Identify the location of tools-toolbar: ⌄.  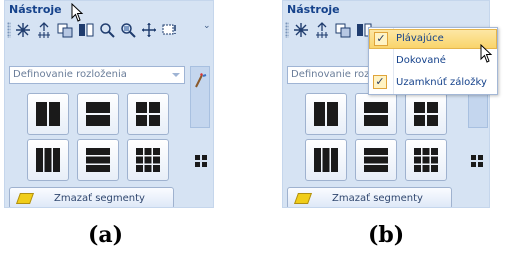
(109, 30).